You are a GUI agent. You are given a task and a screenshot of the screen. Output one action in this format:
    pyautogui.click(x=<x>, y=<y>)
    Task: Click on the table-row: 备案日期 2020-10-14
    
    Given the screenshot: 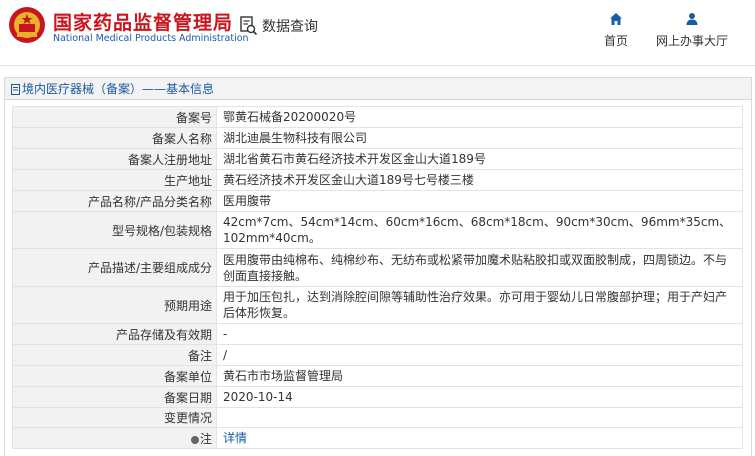 What is the action you would take?
    pyautogui.click(x=377, y=397)
    